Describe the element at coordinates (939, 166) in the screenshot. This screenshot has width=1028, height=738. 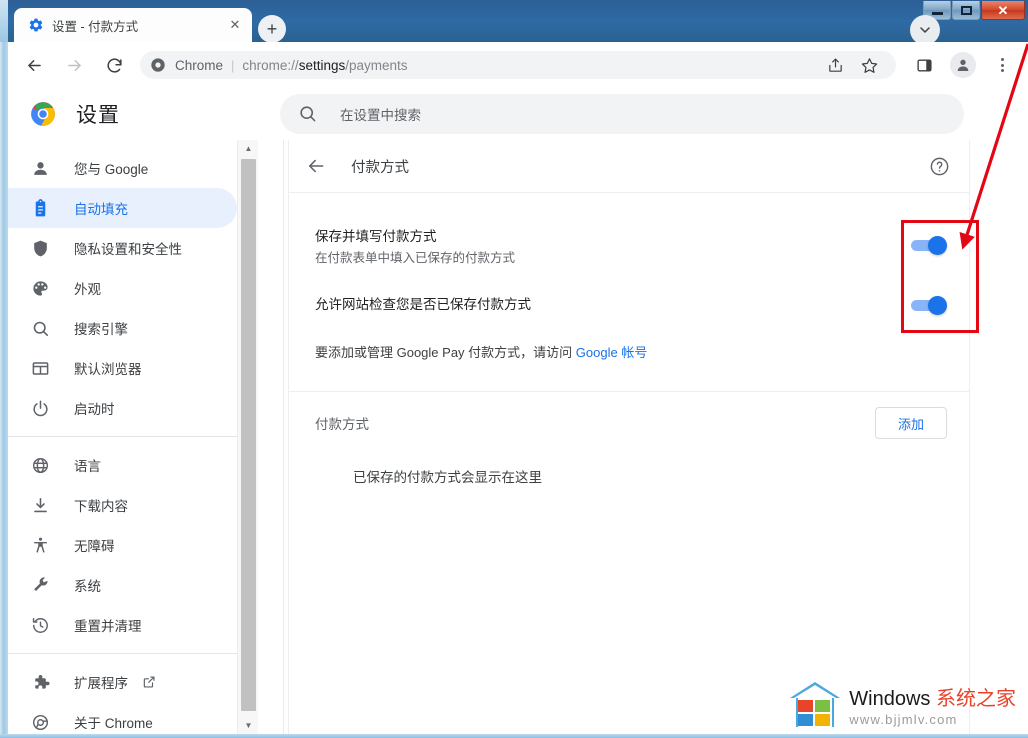
I see `help-circle-icon` at that location.